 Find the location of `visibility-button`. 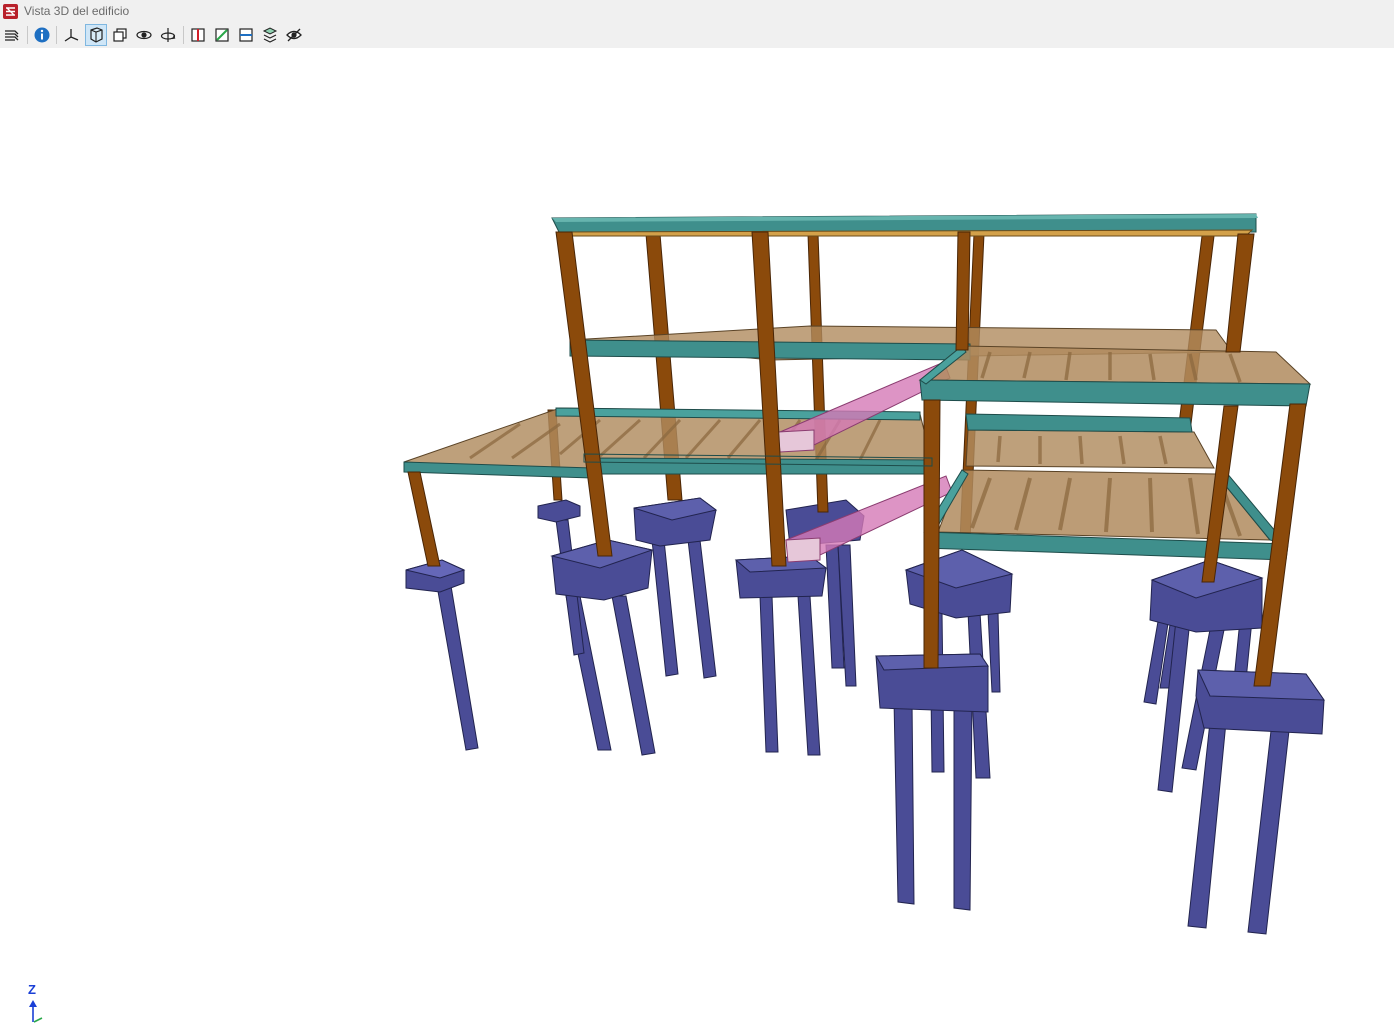

visibility-button is located at coordinates (294, 35).